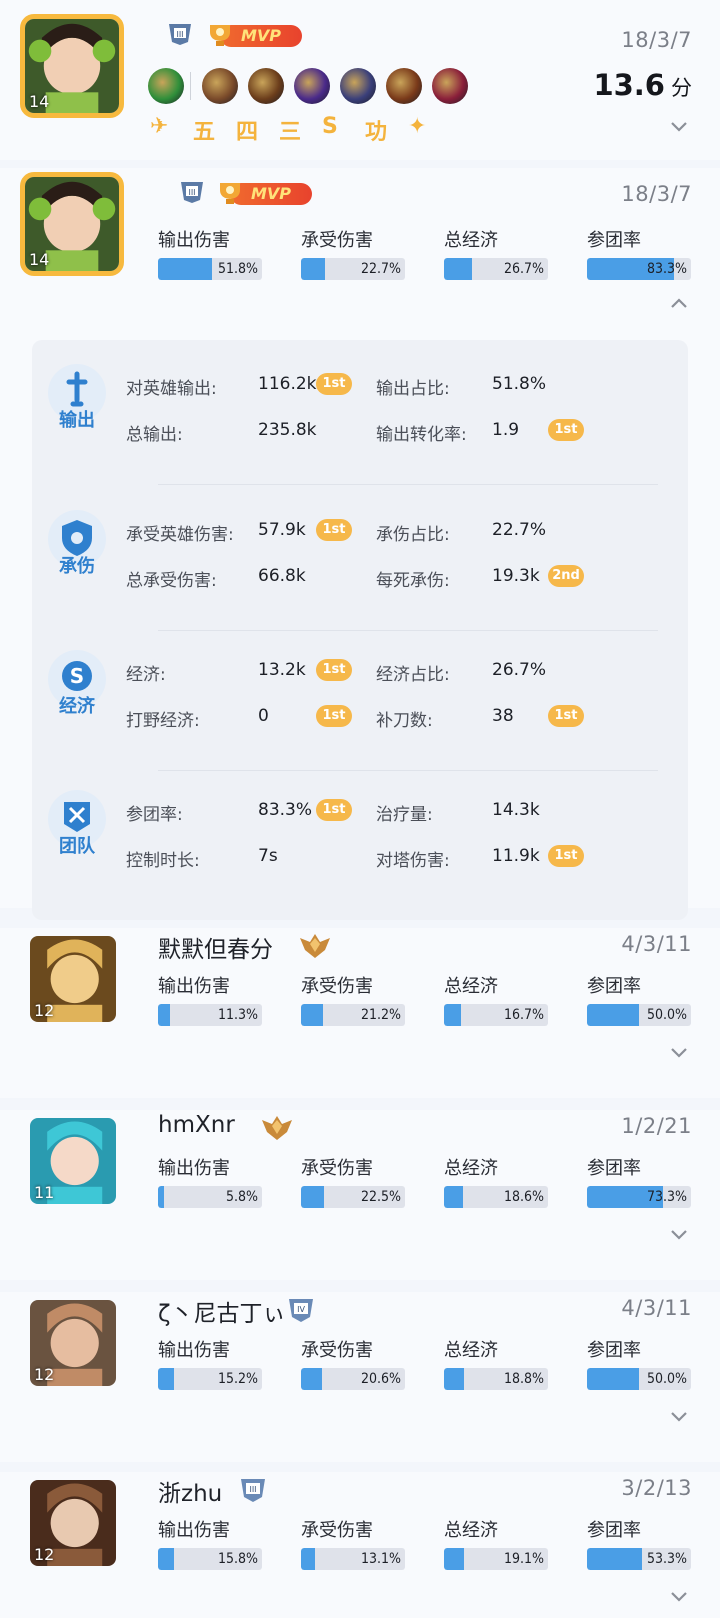 Image resolution: width=720 pixels, height=1618 pixels. Describe the element at coordinates (190, 86) in the screenshot. I see `equipment-divider` at that location.